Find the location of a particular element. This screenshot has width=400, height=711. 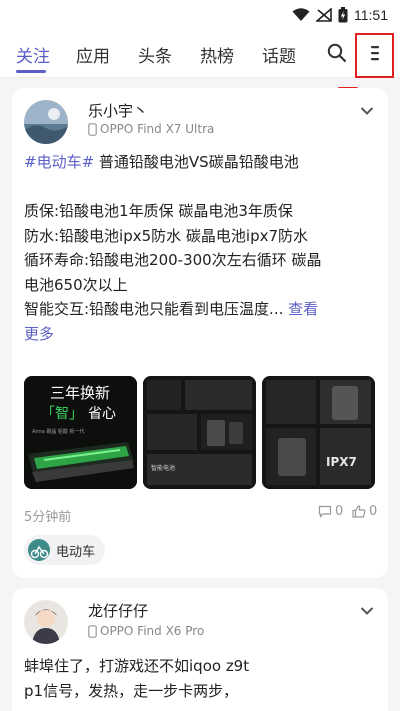

comment-icon is located at coordinates (325, 511).